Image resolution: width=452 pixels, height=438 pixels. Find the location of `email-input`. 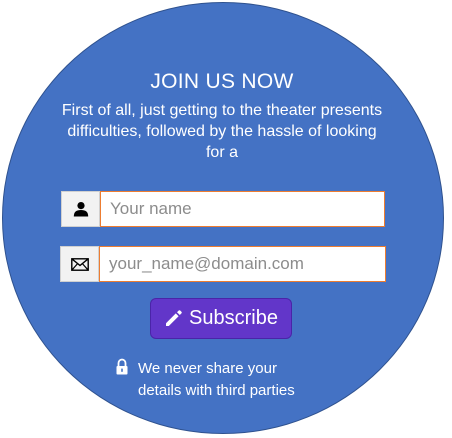

email-input is located at coordinates (242, 264).